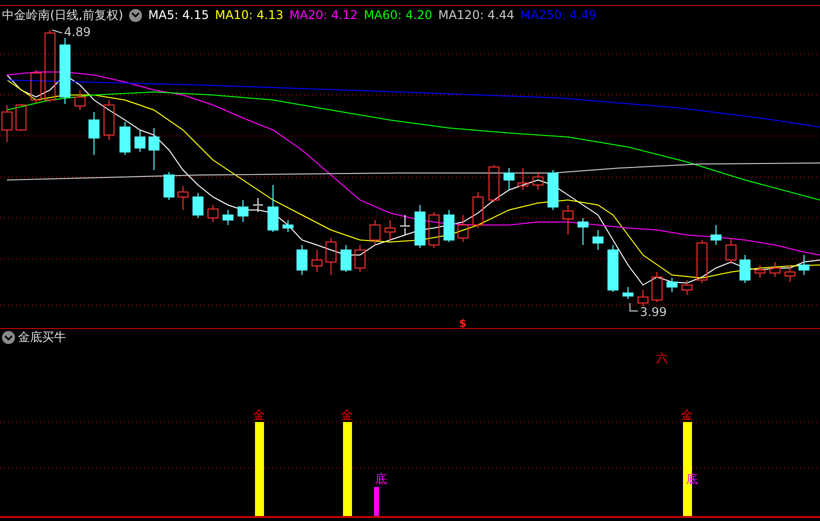 The height and width of the screenshot is (521, 820). What do you see at coordinates (558, 15) in the screenshot?
I see `moving-average-value: MA250: 4.49` at bounding box center [558, 15].